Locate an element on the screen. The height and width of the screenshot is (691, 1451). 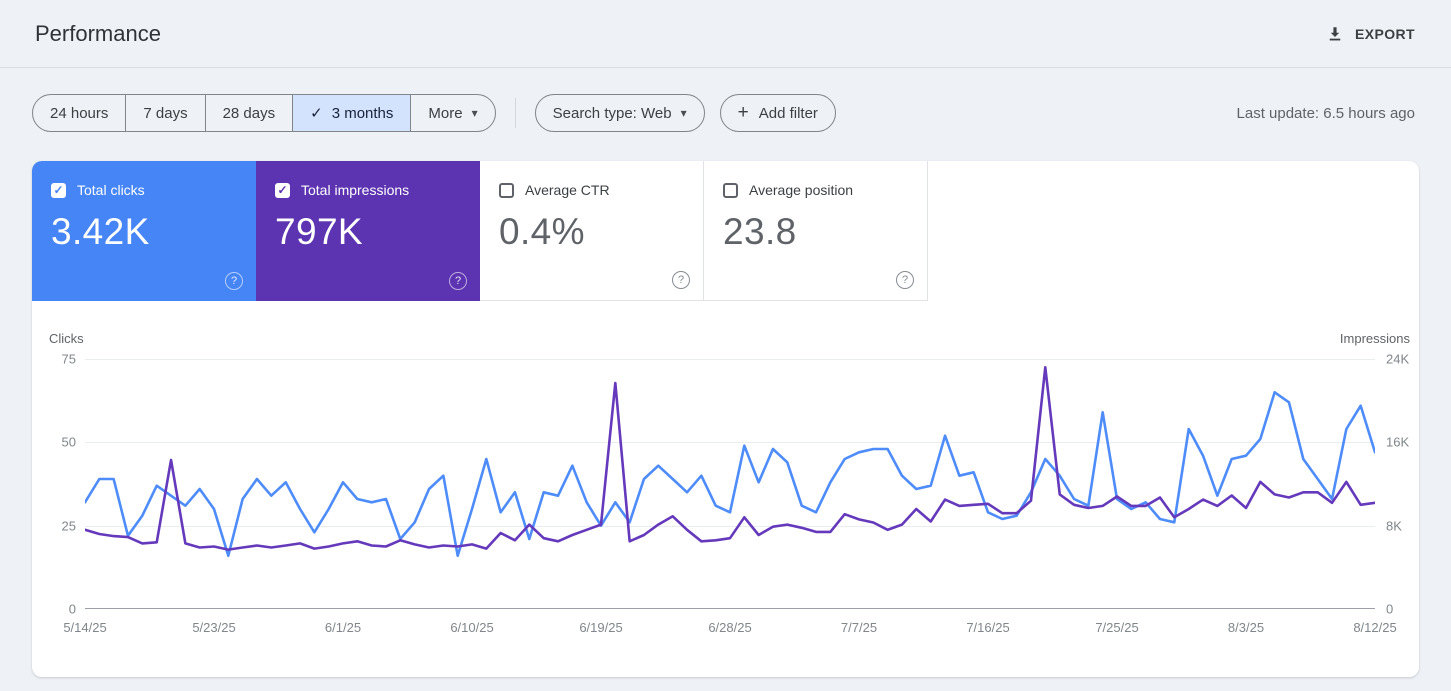
tile-head: ✓ Total impressions is located at coordinates (368, 190).